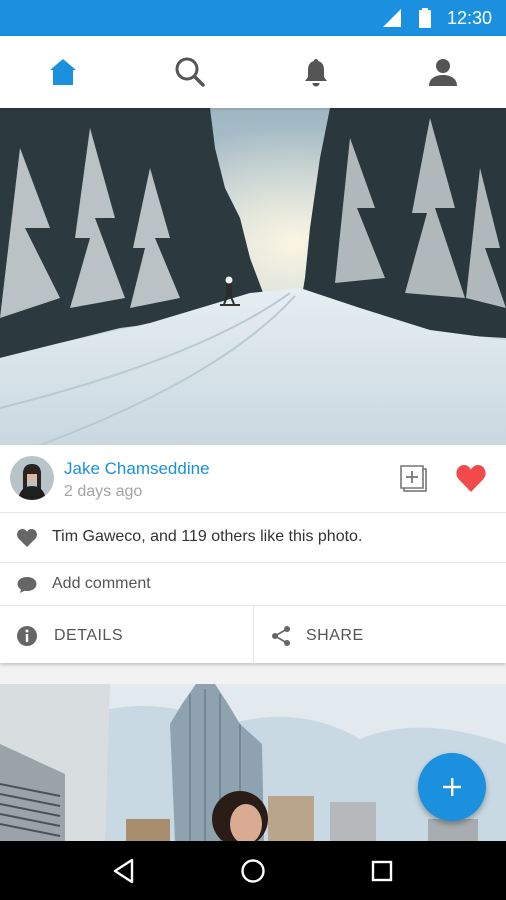 This screenshot has height=900, width=506. I want to click on bell-icon, so click(316, 73).